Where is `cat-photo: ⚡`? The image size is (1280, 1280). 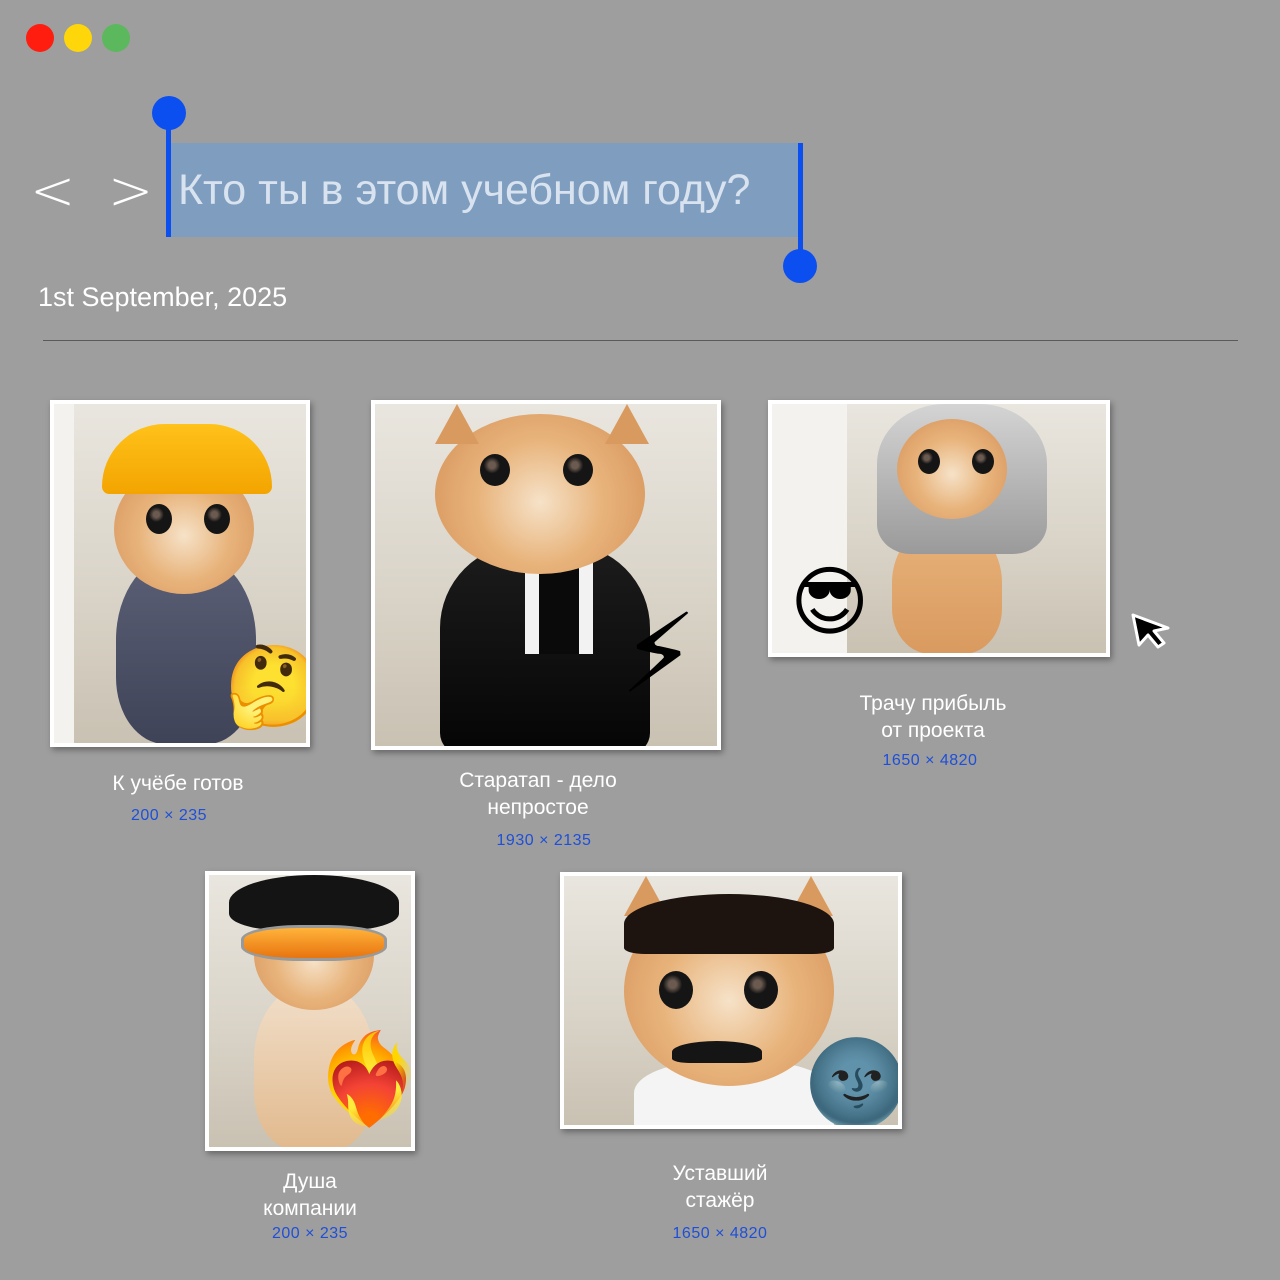 cat-photo: ⚡ is located at coordinates (546, 575).